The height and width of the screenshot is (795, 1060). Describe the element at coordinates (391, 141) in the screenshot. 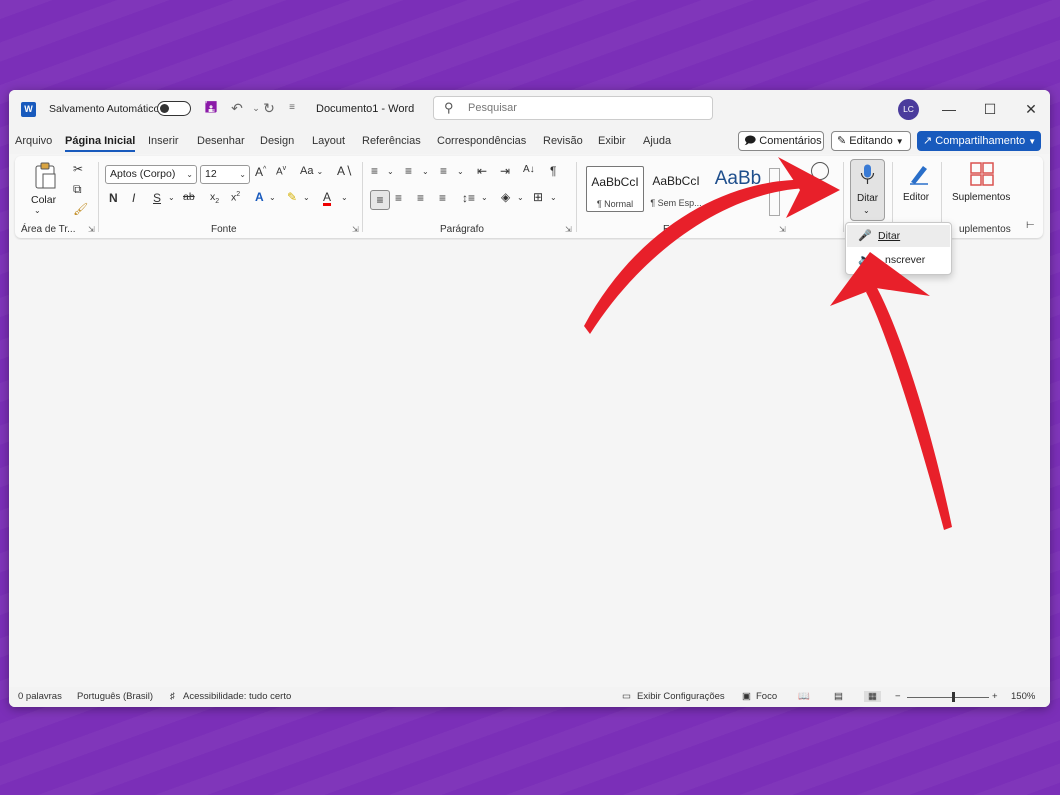

I see `tab-referencias: Referências` at that location.